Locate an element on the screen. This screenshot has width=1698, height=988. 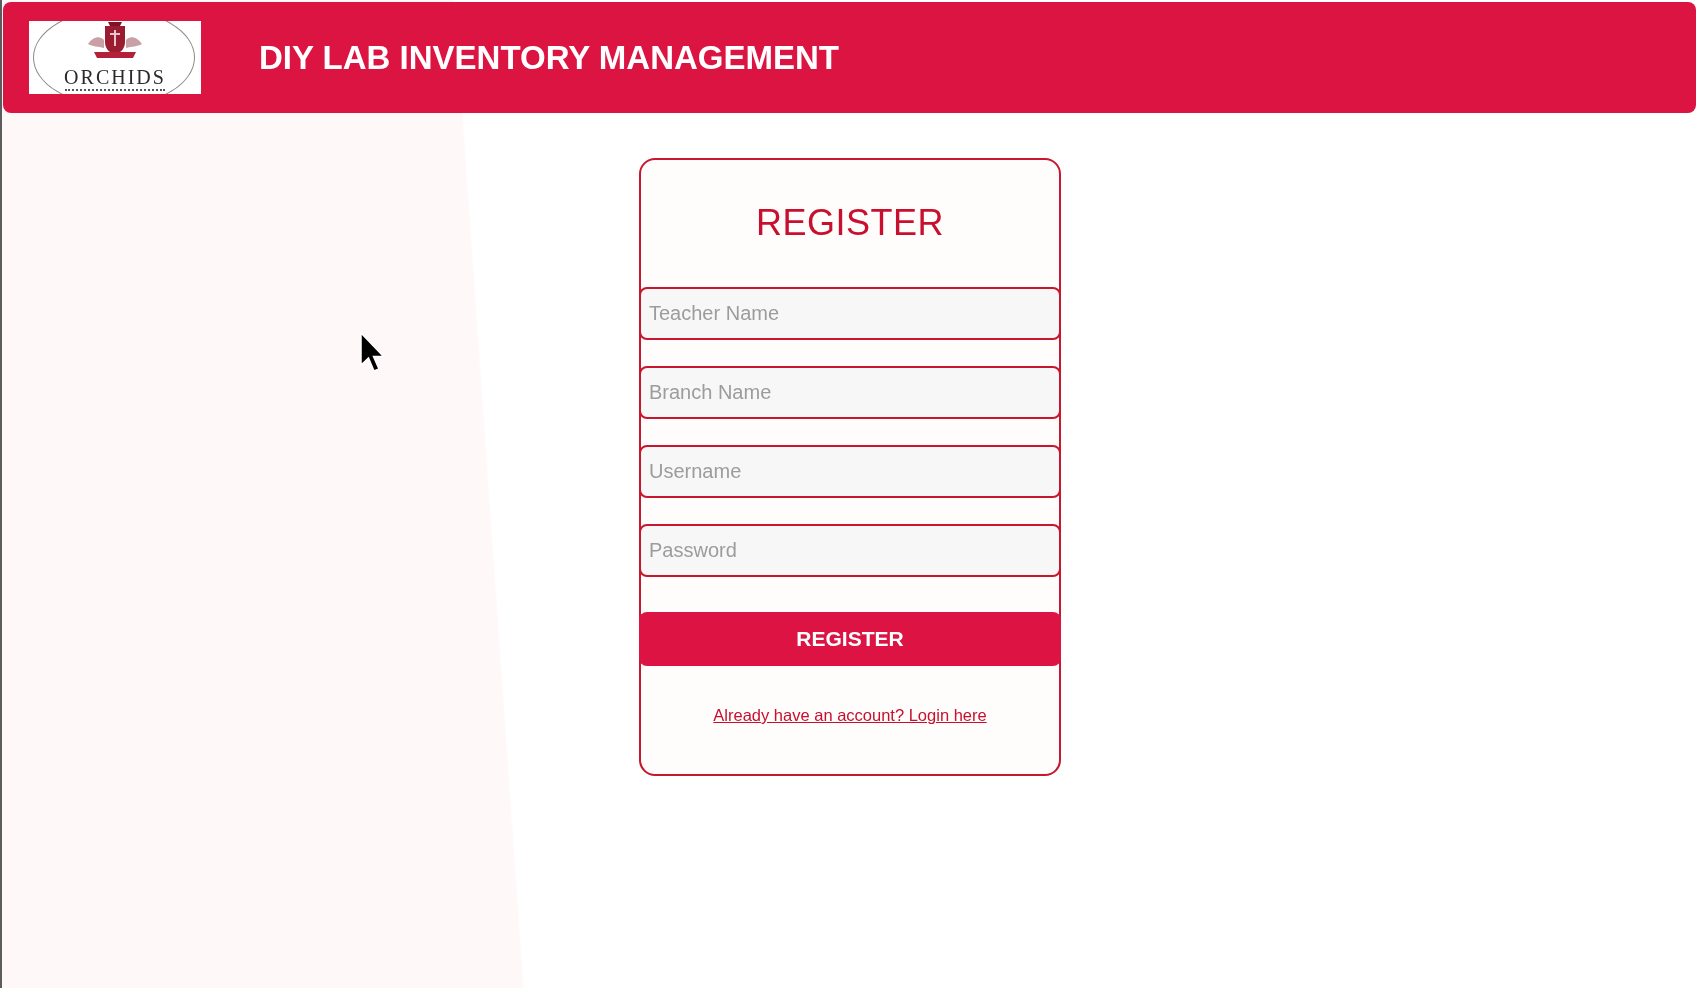
logo-text: ORCHIDS is located at coordinates (115, 77).